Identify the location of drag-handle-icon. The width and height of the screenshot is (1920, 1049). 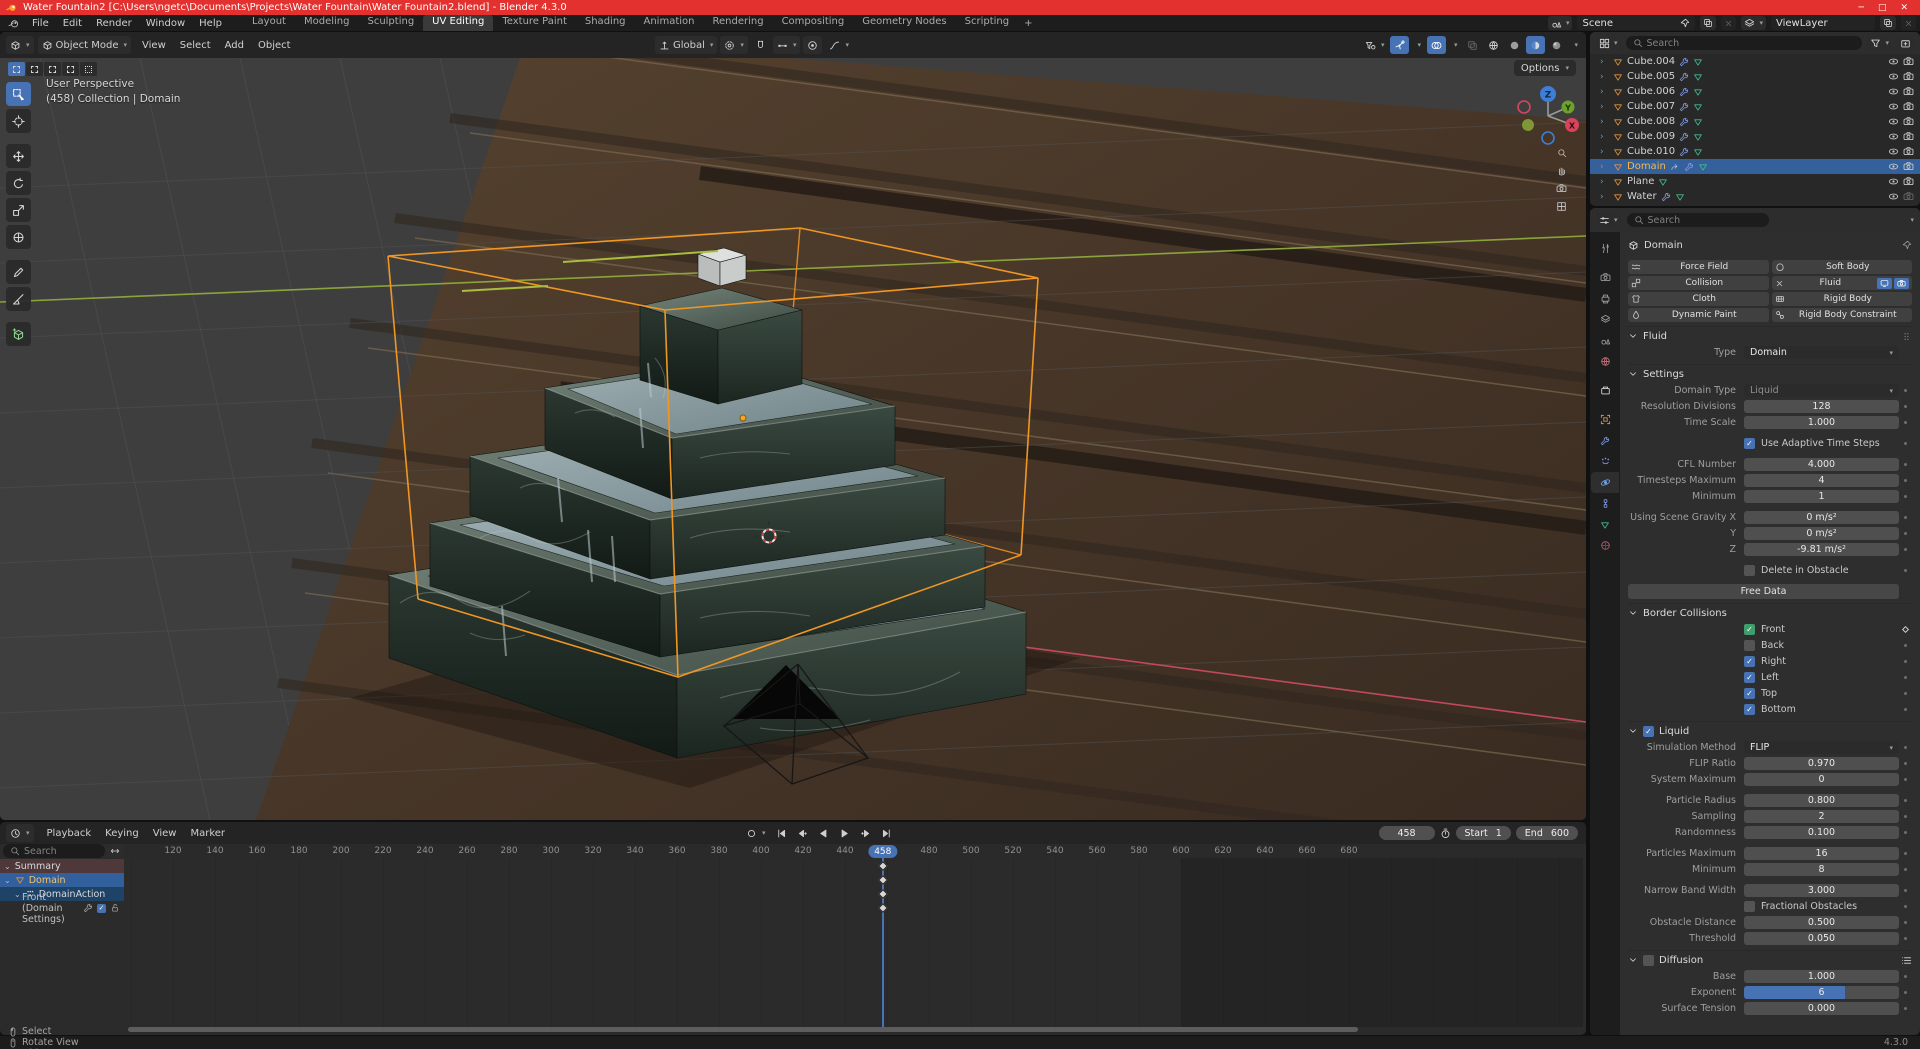
(1906, 336).